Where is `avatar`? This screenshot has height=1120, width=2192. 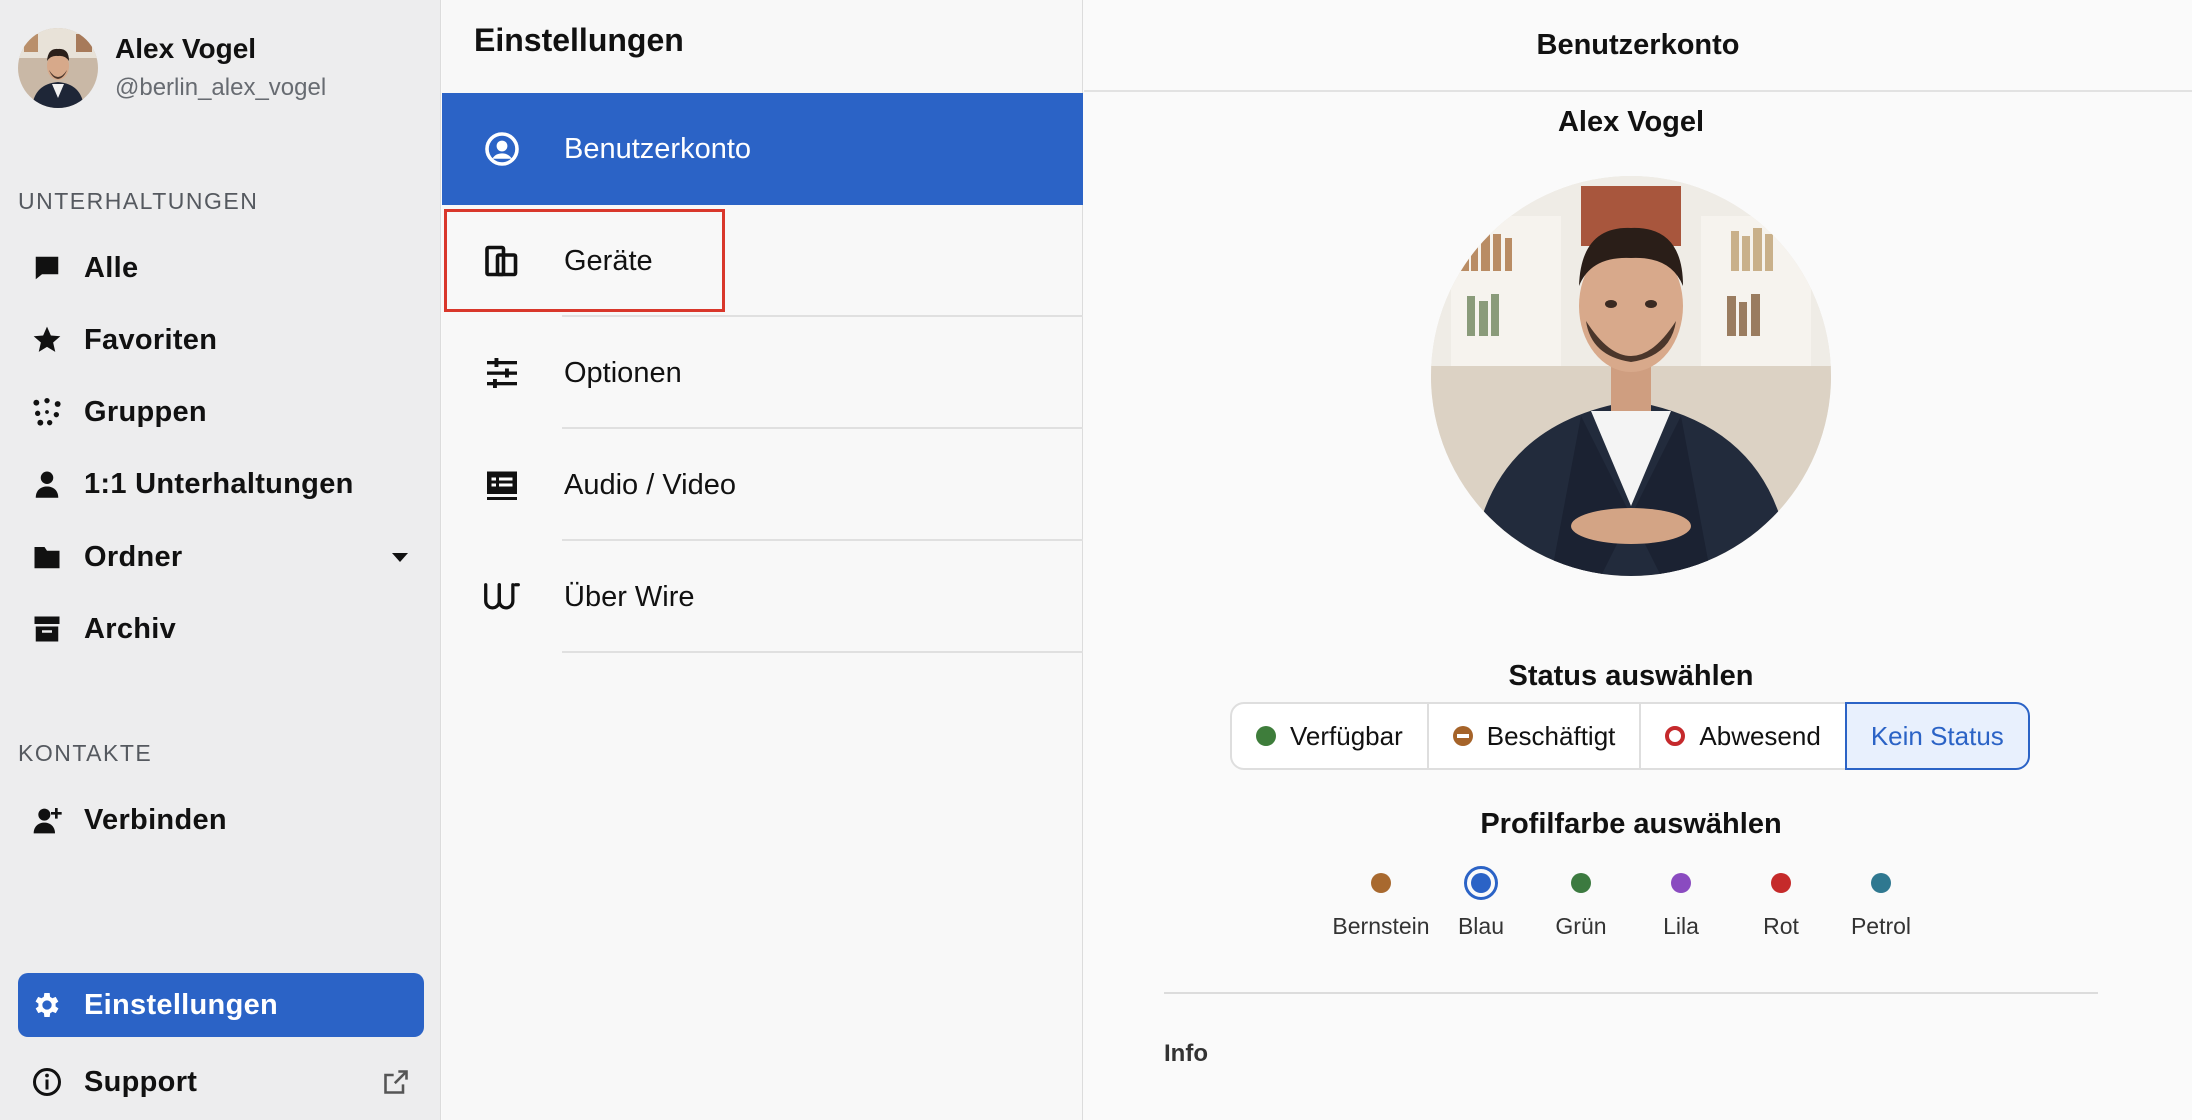
avatar is located at coordinates (58, 68).